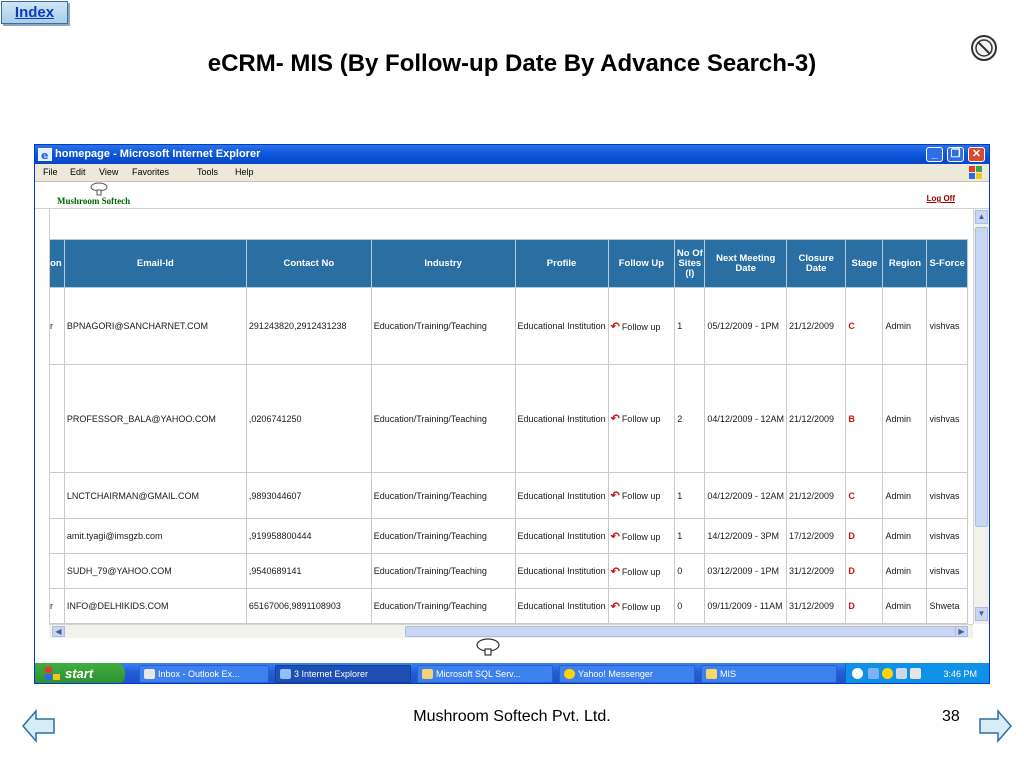 This screenshot has width=1024, height=768. I want to click on tray-messenger-icon, so click(887, 673).